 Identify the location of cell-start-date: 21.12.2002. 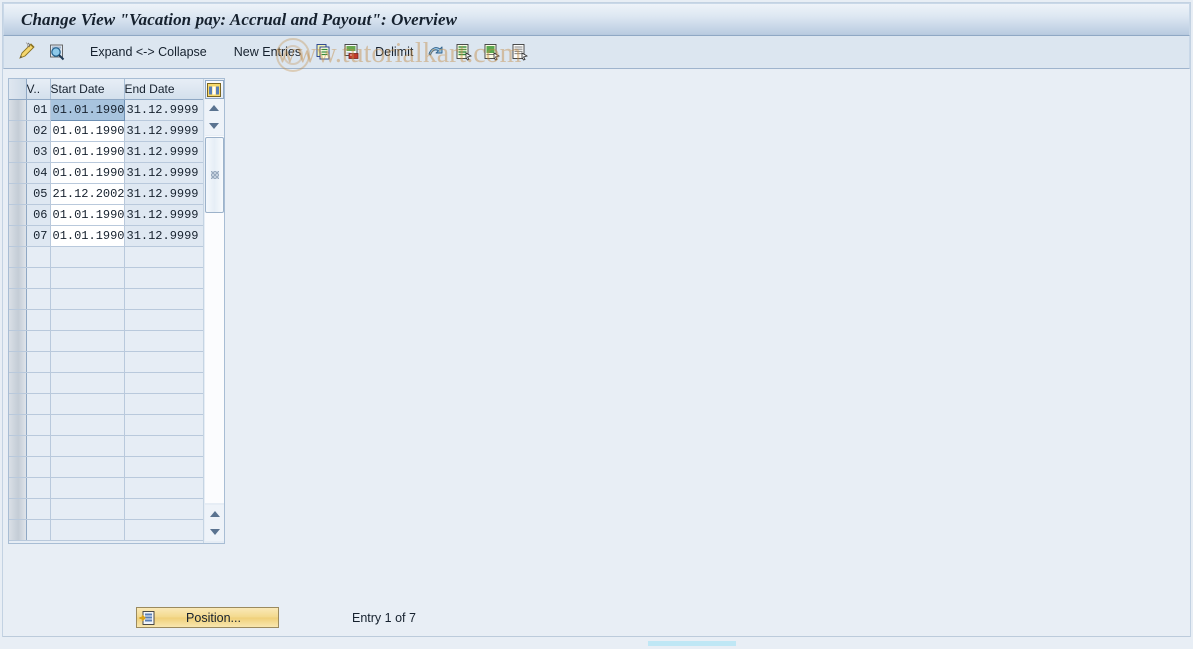
(87, 194).